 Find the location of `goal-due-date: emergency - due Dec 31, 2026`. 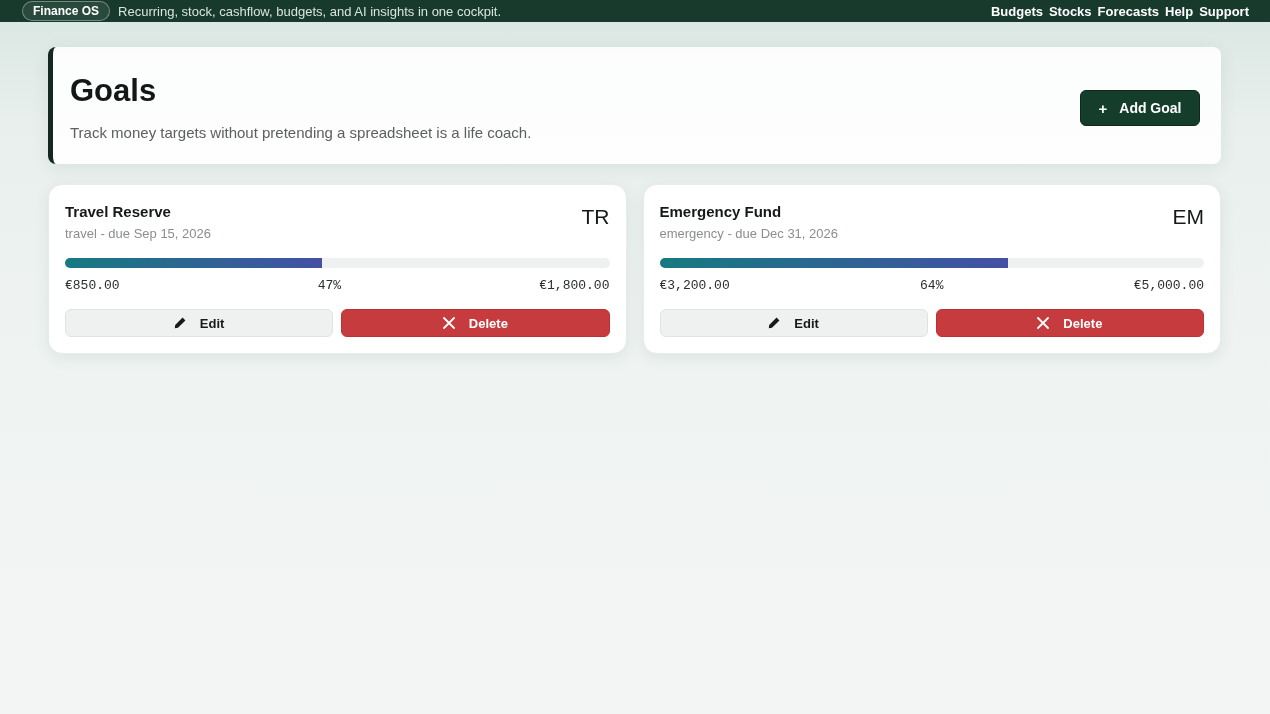

goal-due-date: emergency - due Dec 31, 2026 is located at coordinates (748, 234).